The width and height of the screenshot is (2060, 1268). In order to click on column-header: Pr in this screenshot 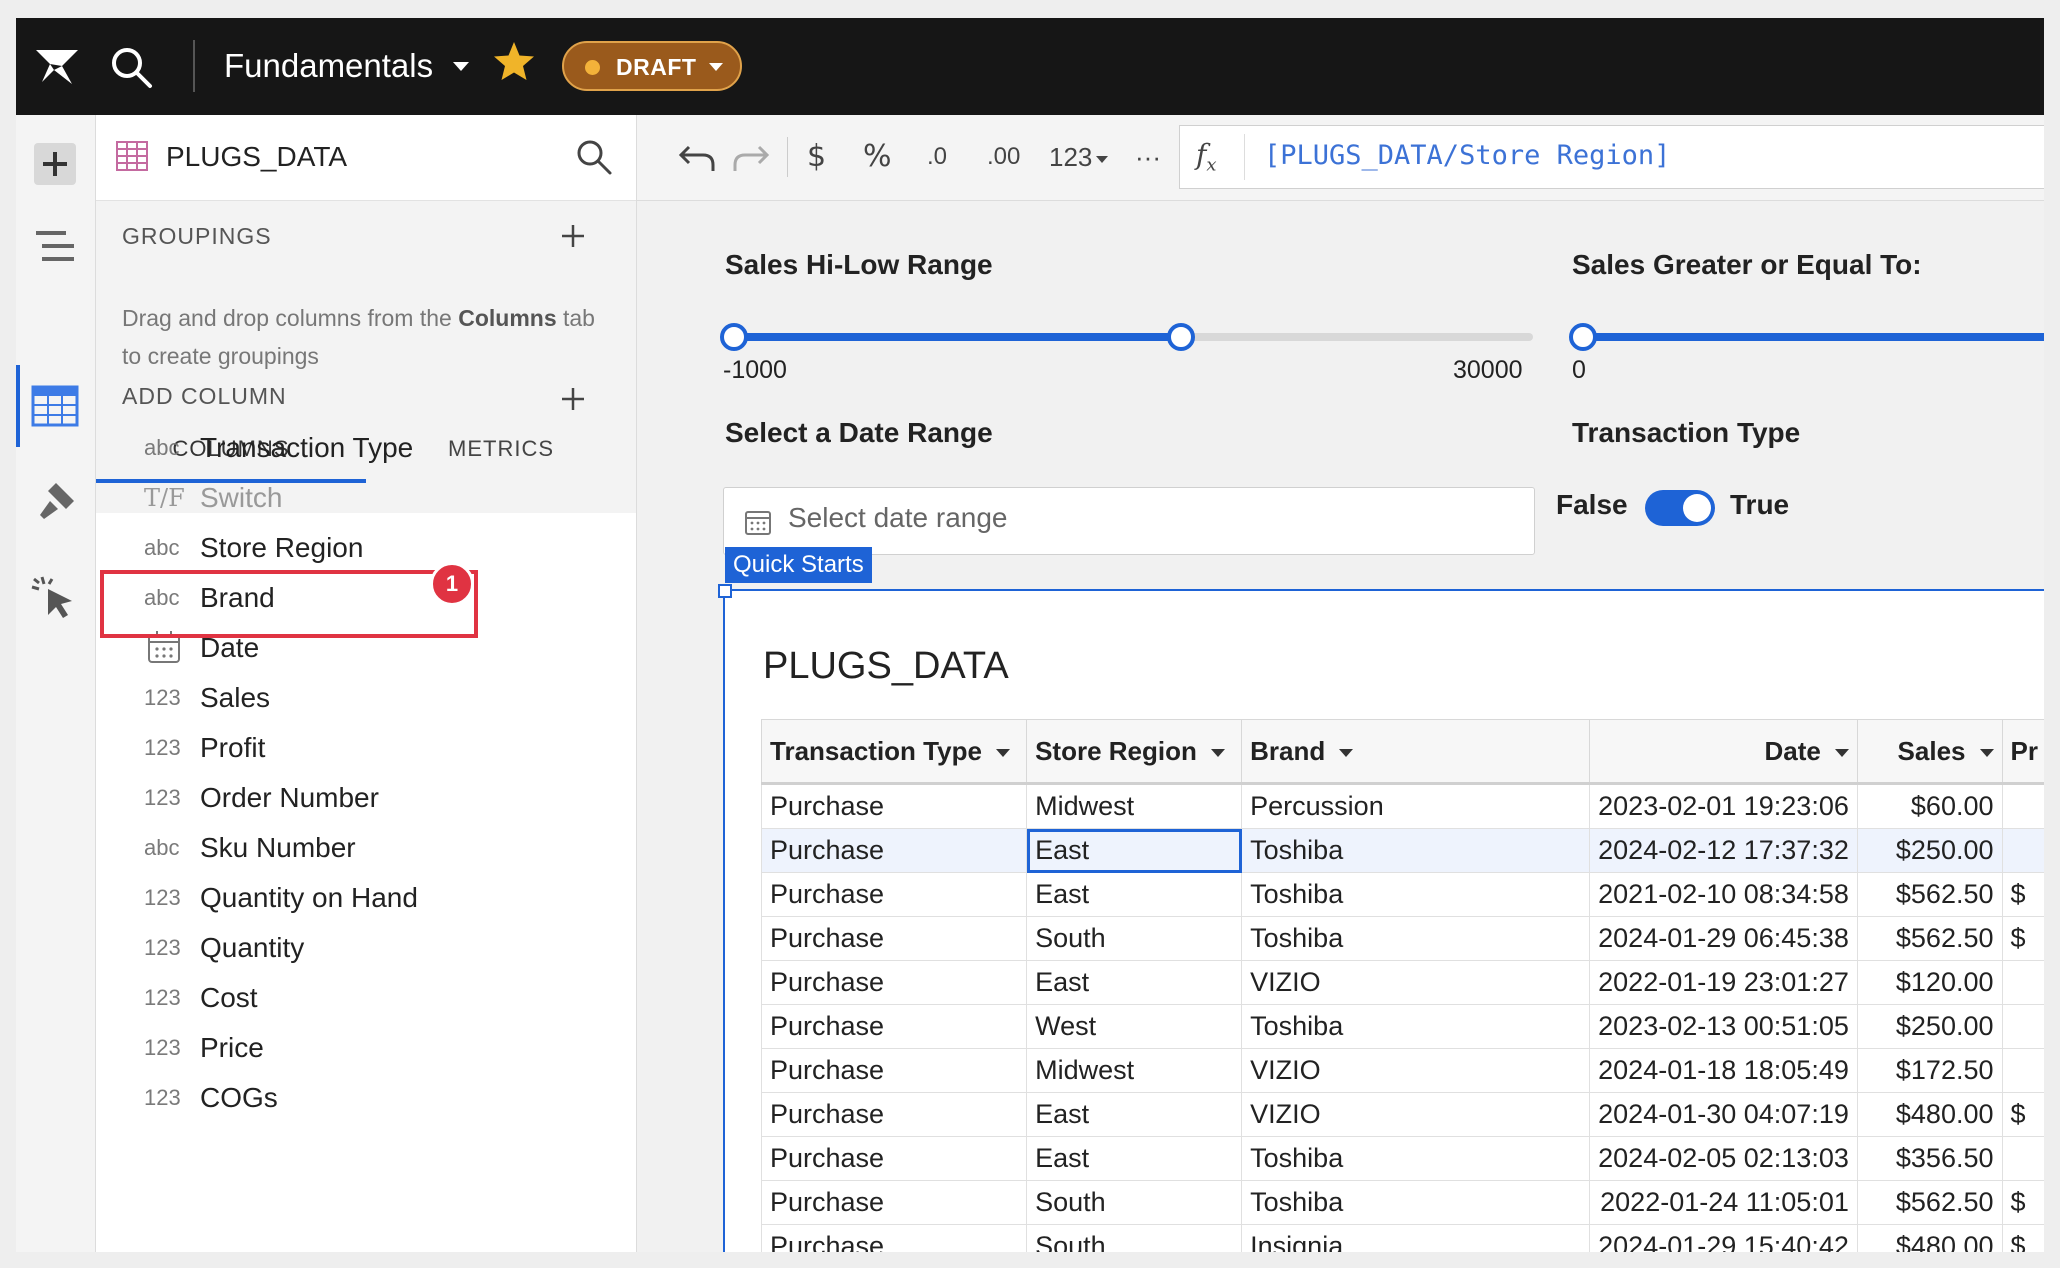, I will do `click(2022, 752)`.